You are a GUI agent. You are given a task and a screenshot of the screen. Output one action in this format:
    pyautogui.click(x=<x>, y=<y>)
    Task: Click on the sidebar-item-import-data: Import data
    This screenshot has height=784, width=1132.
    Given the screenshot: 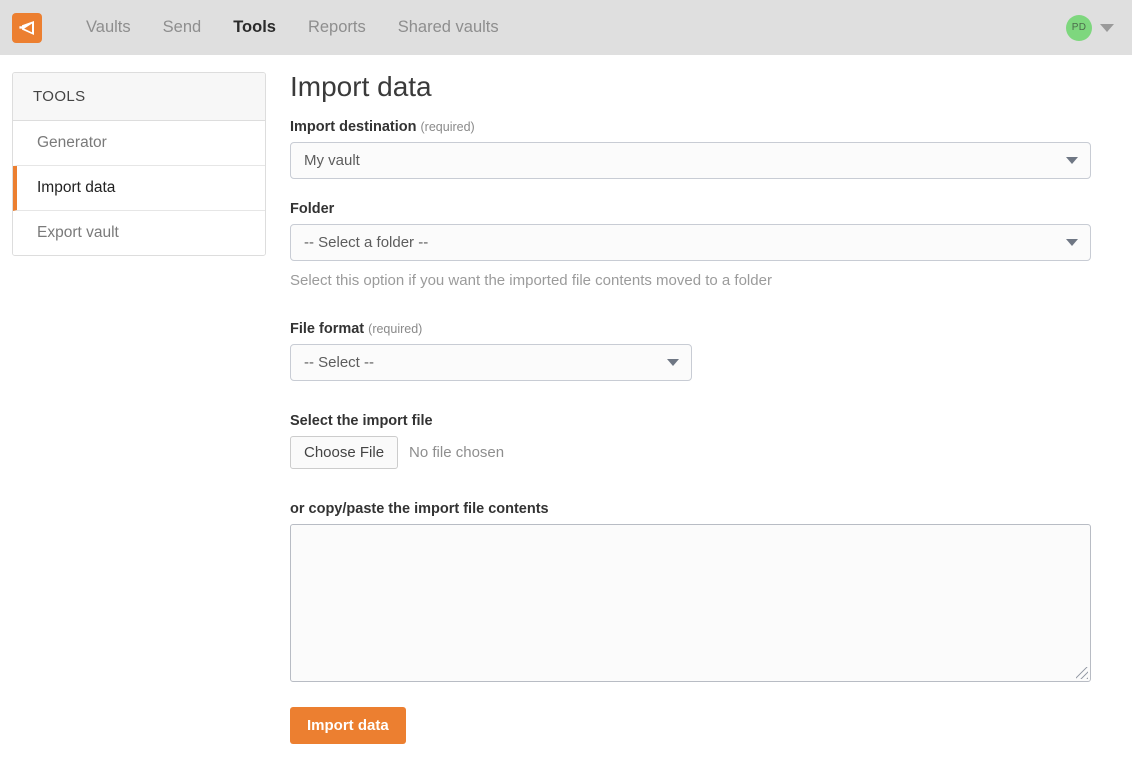 What is the action you would take?
    pyautogui.click(x=139, y=188)
    